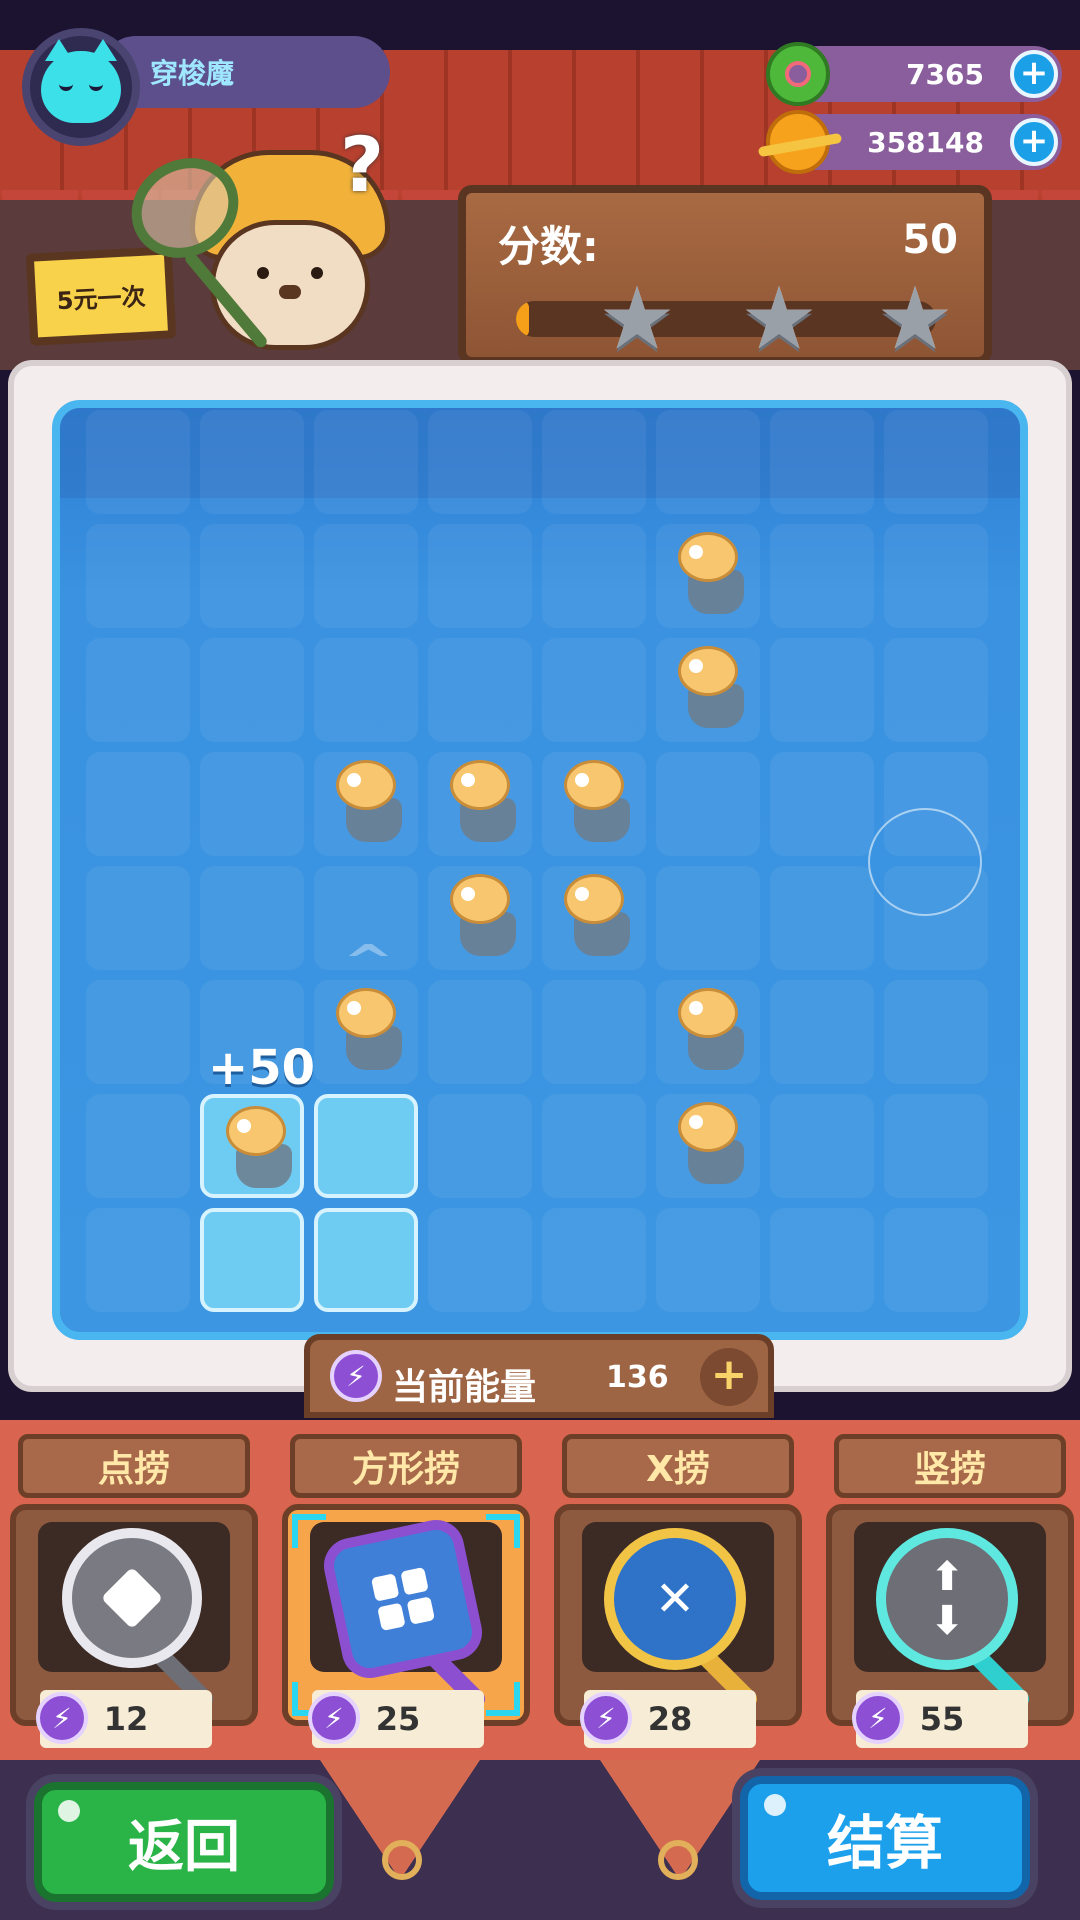 The image size is (1080, 1920). I want to click on add-energy-button: +, so click(729, 1377).